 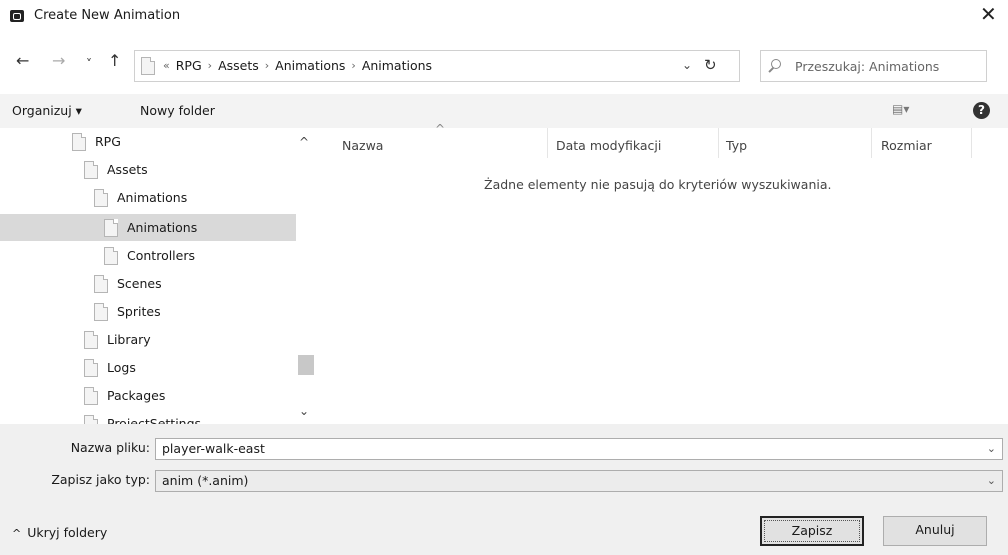 I want to click on up-icon: ↑, so click(x=114, y=61).